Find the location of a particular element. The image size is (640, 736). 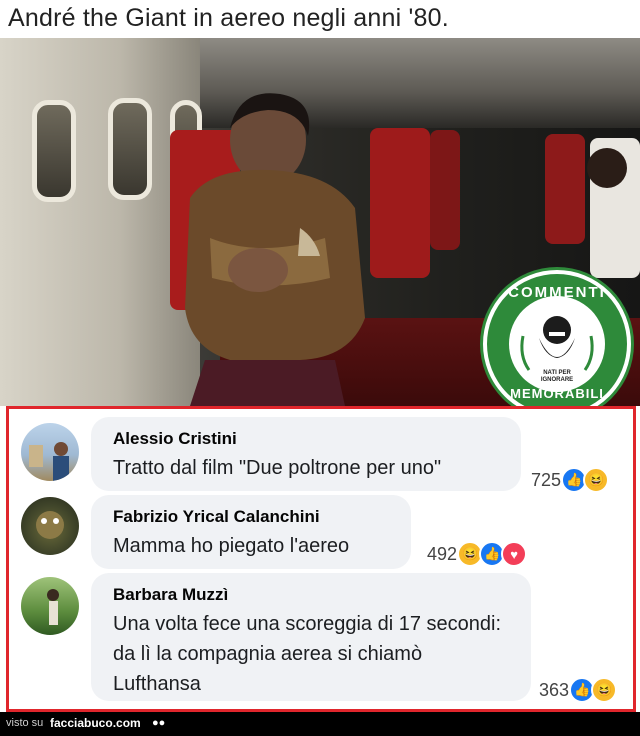

reaction-count: 492 is located at coordinates (442, 553).